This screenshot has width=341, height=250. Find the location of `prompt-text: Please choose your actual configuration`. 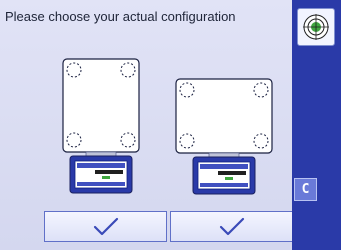

prompt-text: Please choose your actual configuration is located at coordinates (120, 16).